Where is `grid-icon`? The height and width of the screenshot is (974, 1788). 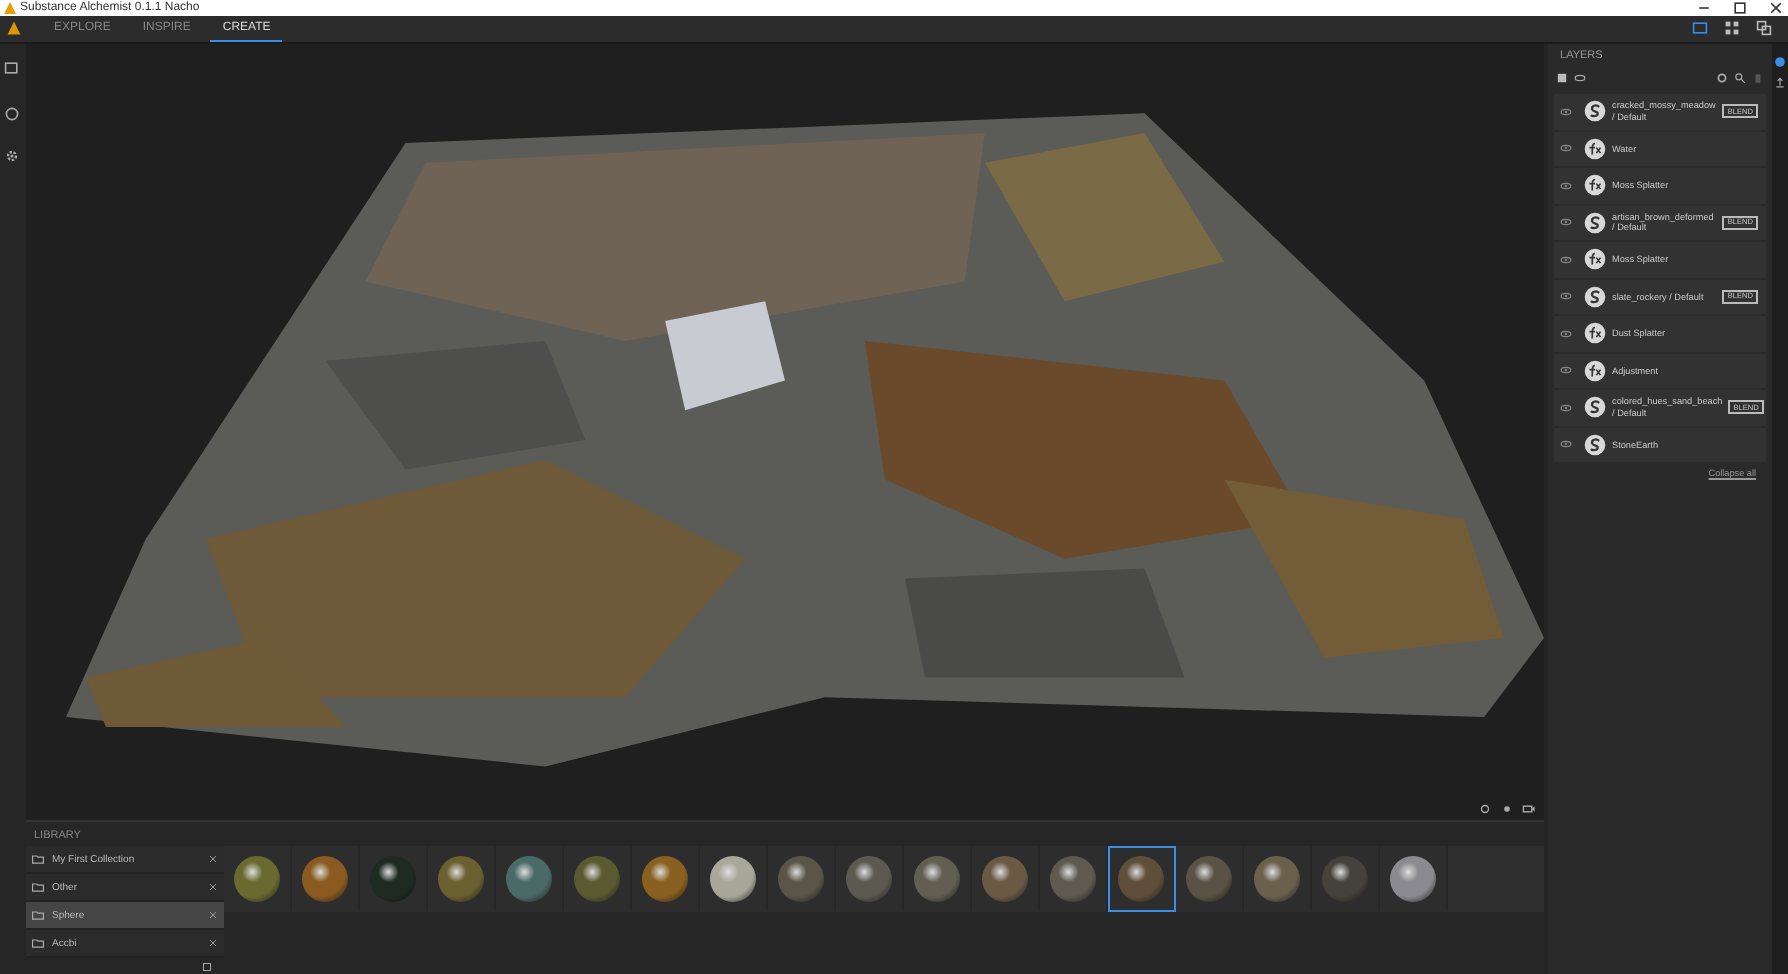 grid-icon is located at coordinates (1732, 28).